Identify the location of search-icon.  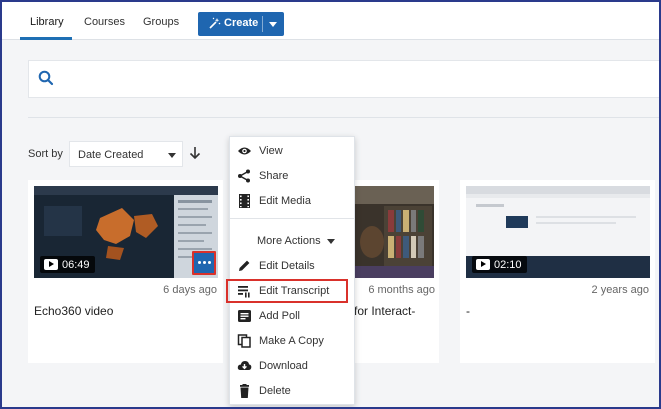
(46, 80).